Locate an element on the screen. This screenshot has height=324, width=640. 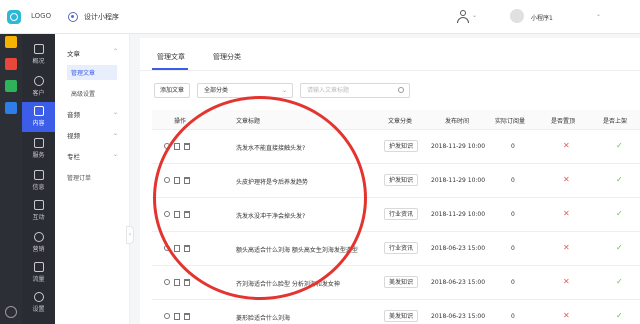
logo-text: LOGO is located at coordinates (41, 16).